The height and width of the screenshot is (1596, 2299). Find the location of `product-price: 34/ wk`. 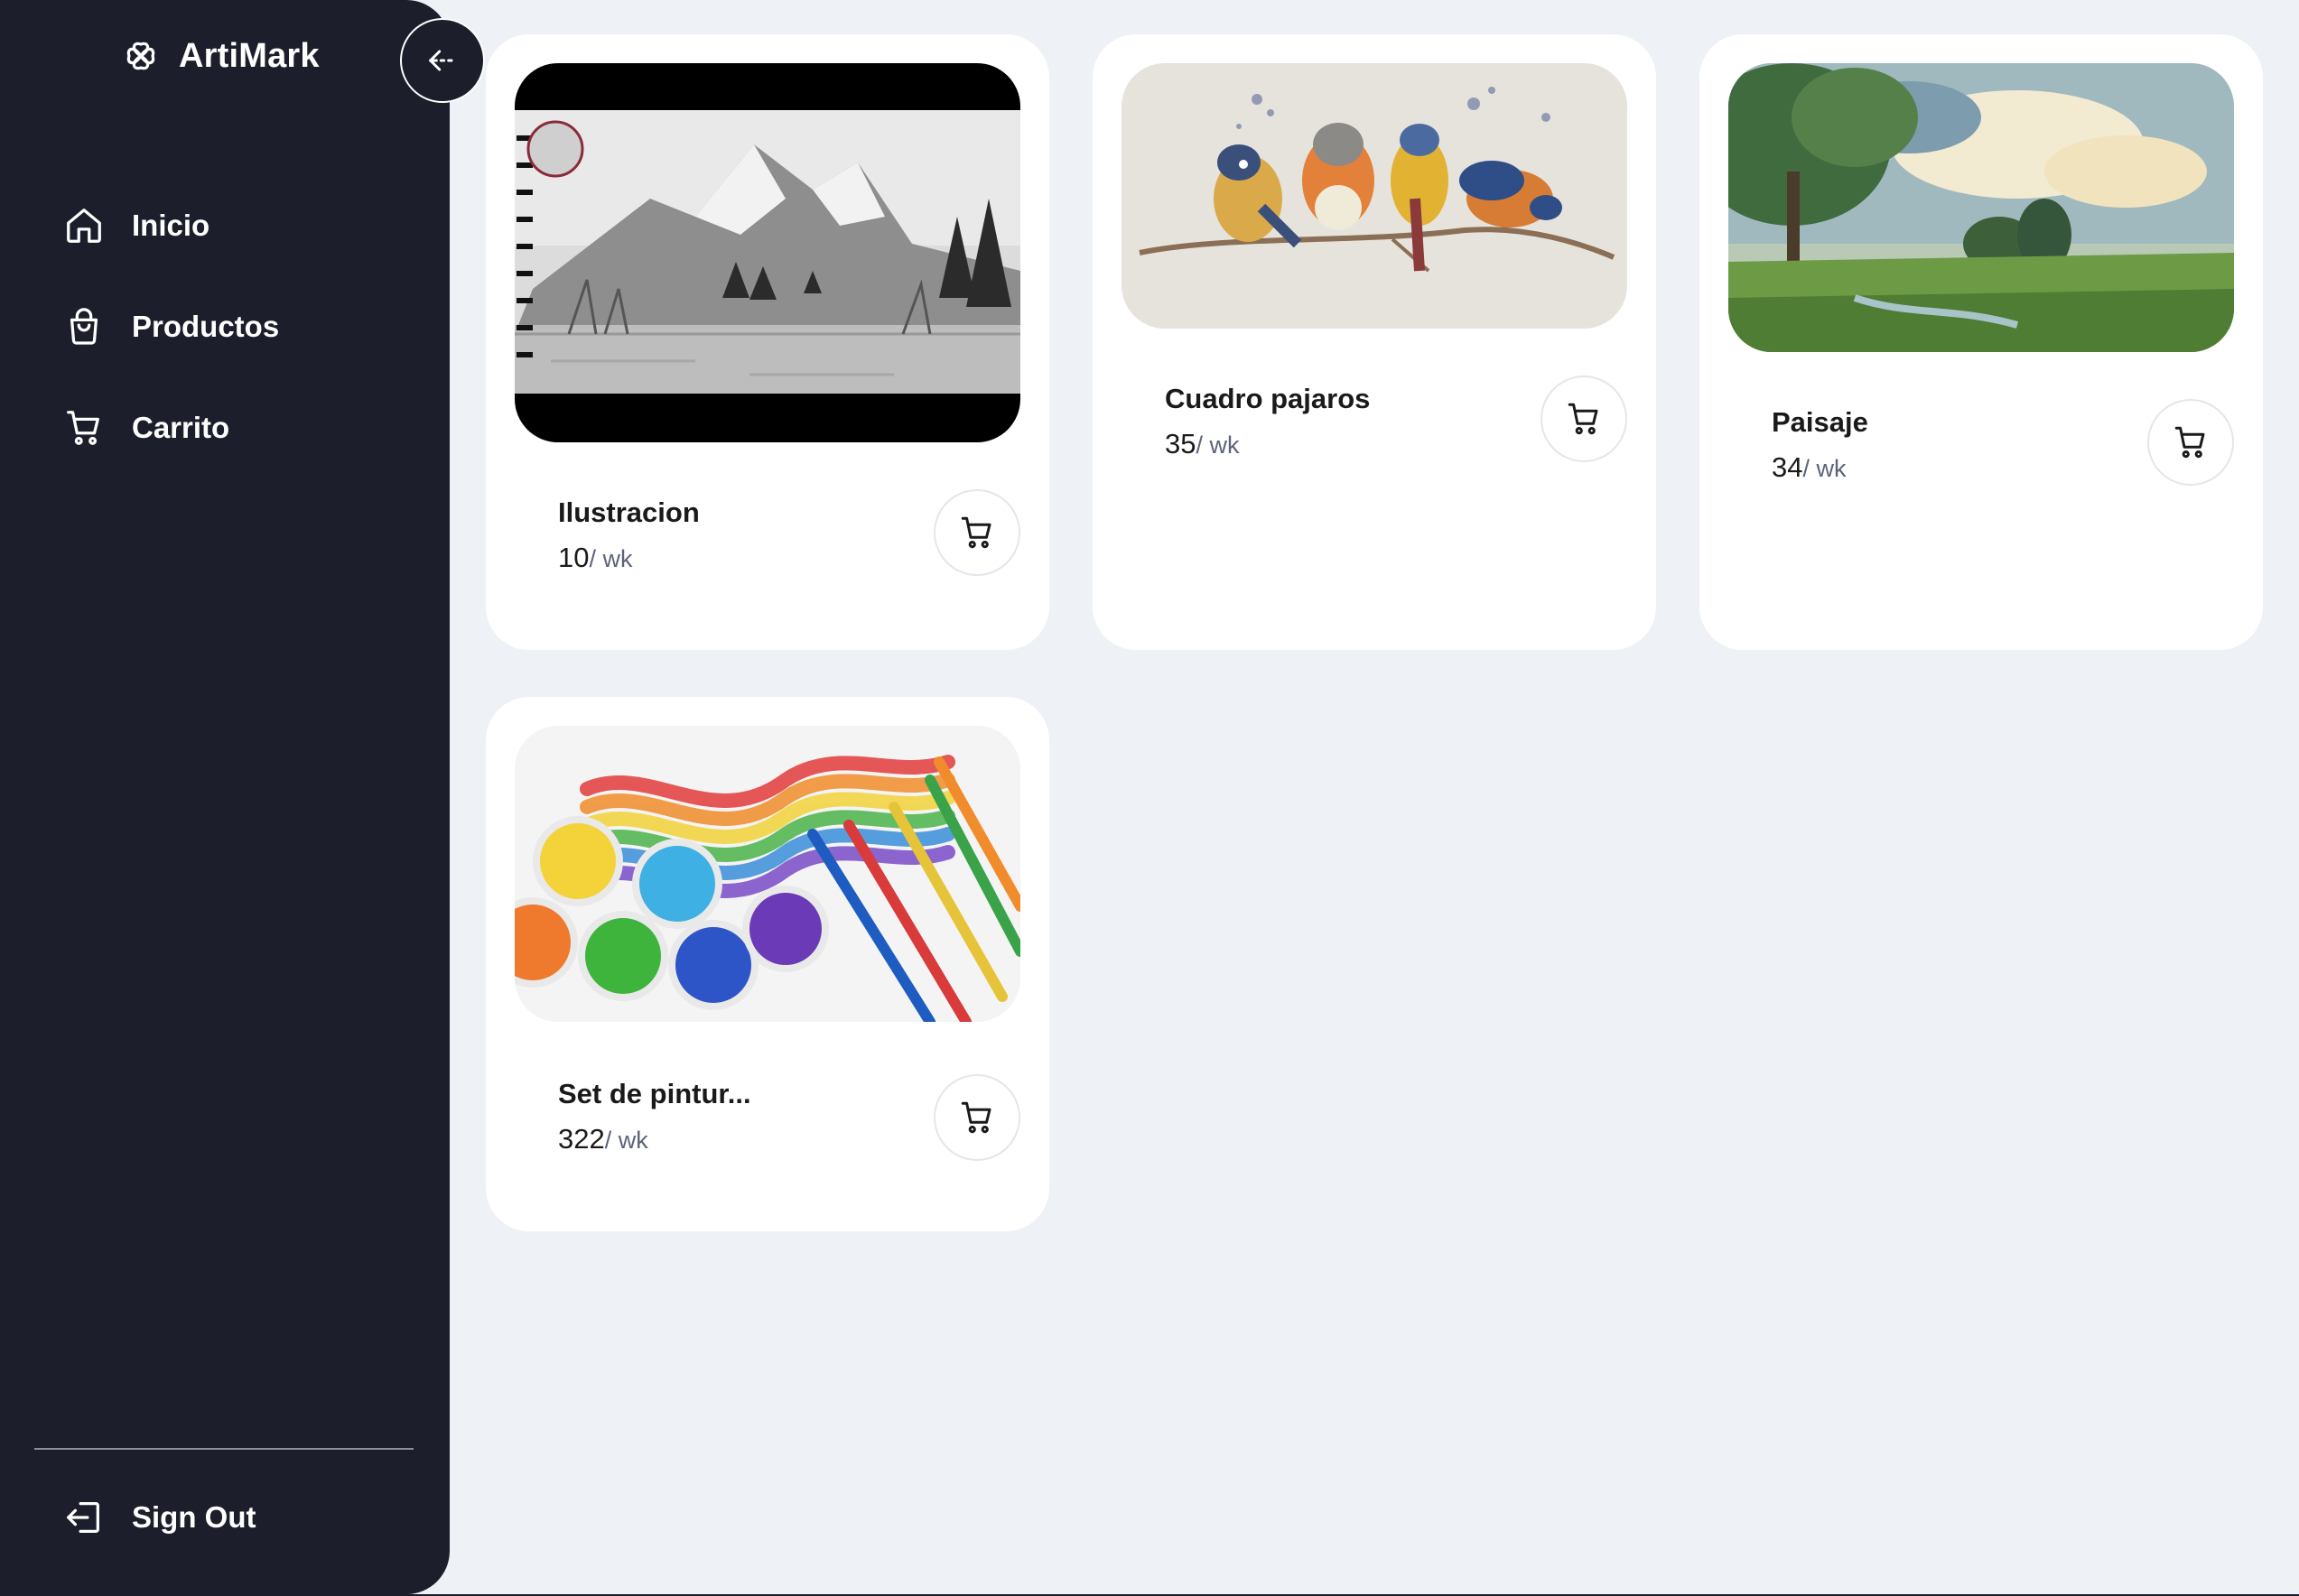

product-price: 34/ wk is located at coordinates (1810, 467).